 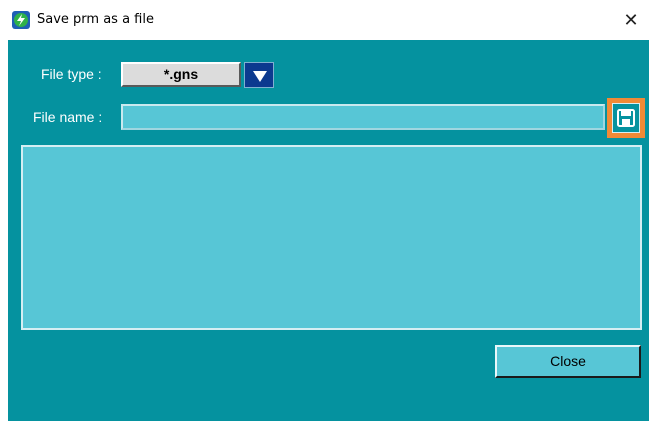 I want to click on close-button: Close, so click(x=568, y=361).